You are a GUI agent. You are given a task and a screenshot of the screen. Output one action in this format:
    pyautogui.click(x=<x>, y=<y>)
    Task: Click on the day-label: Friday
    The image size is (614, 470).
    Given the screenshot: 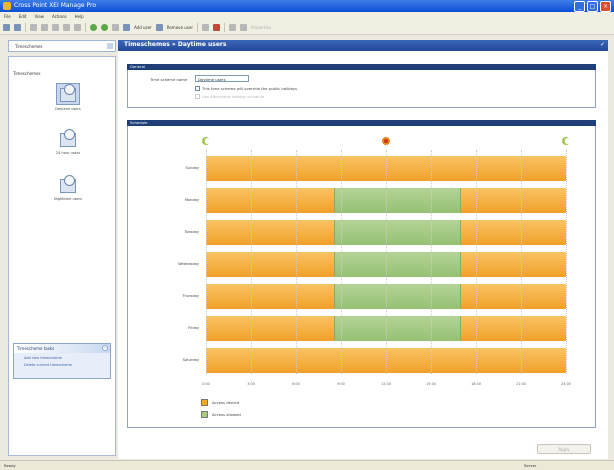 What is the action you would take?
    pyautogui.click(x=193, y=328)
    